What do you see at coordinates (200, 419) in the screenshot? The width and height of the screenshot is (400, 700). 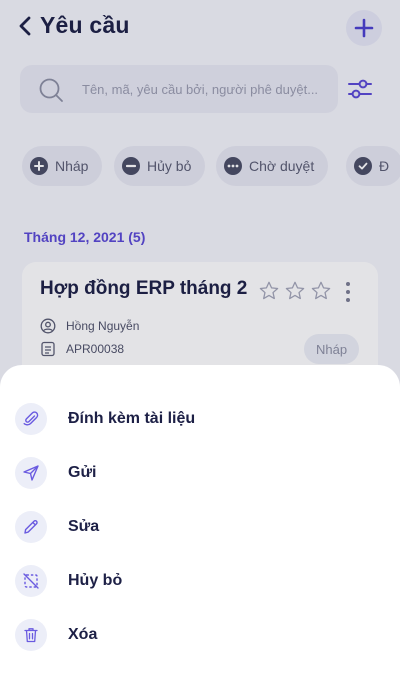 I see `action-attach-document: Đính kèm tài liệu` at bounding box center [200, 419].